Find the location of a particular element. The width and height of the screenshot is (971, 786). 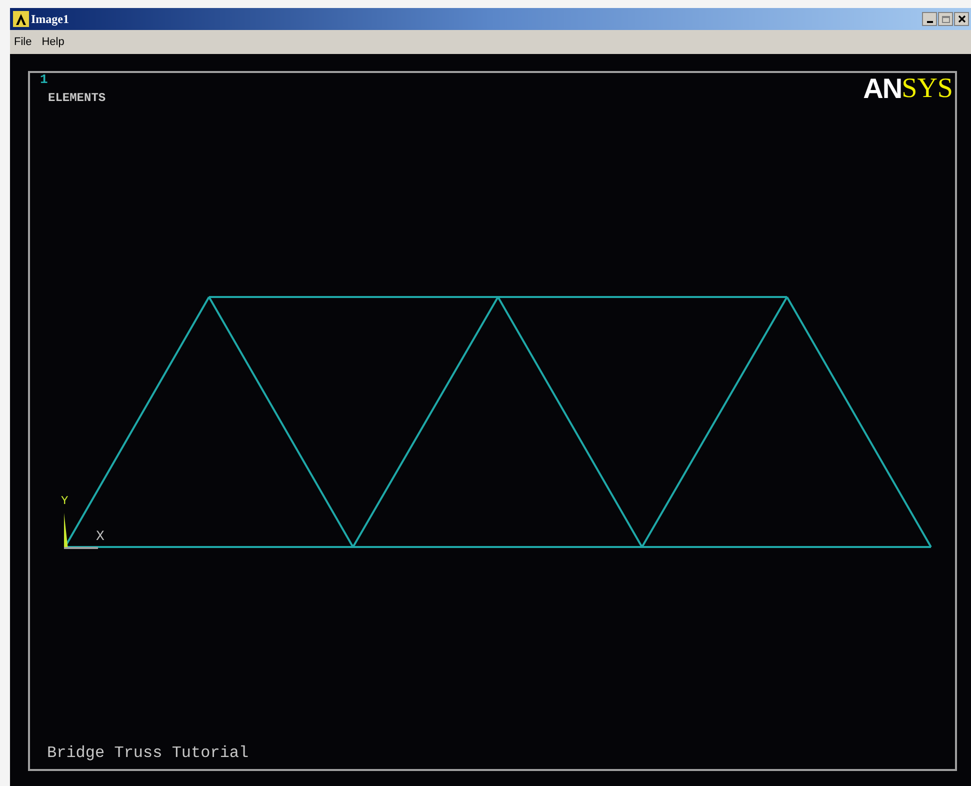

axis-label: X is located at coordinates (100, 537).